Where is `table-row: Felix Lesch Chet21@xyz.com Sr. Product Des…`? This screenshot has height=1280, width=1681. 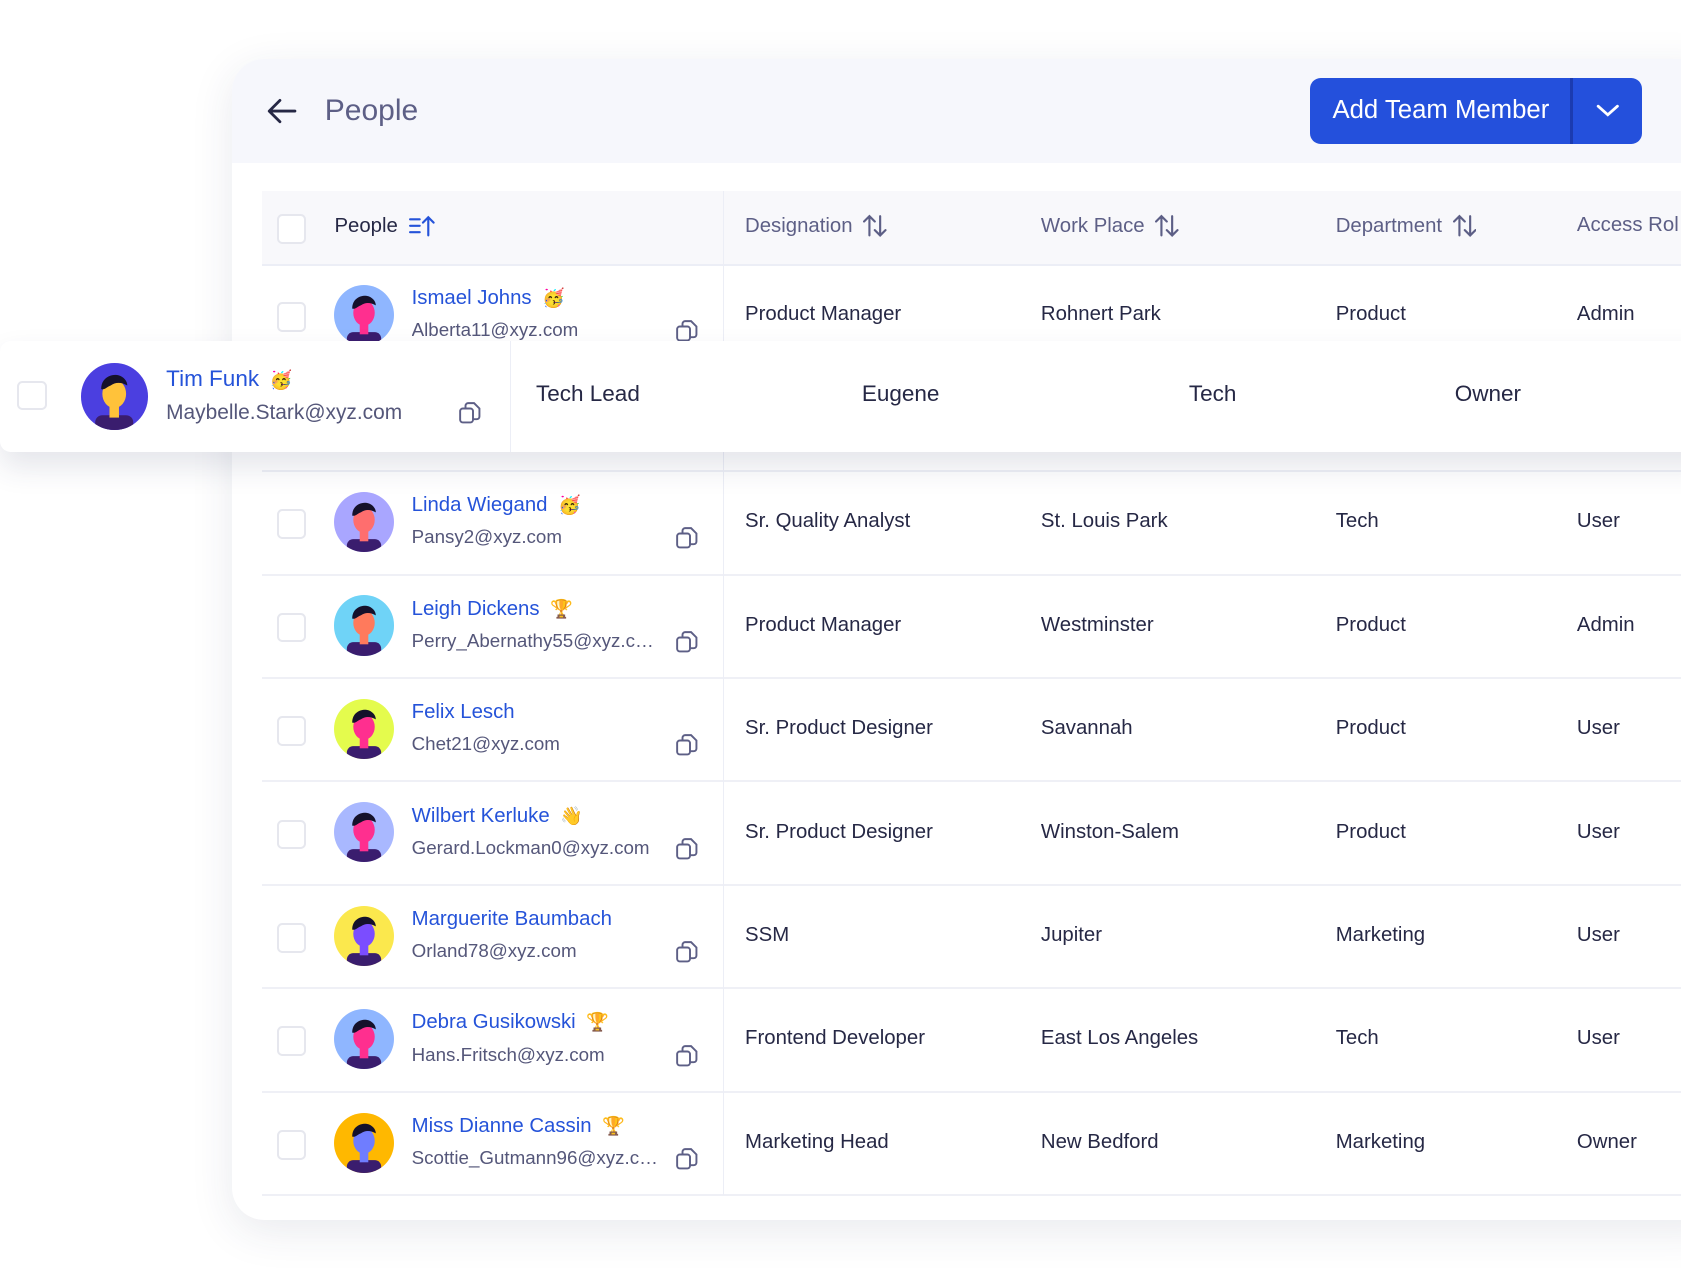 table-row: Felix Lesch Chet21@xyz.com Sr. Product Des… is located at coordinates (971, 730).